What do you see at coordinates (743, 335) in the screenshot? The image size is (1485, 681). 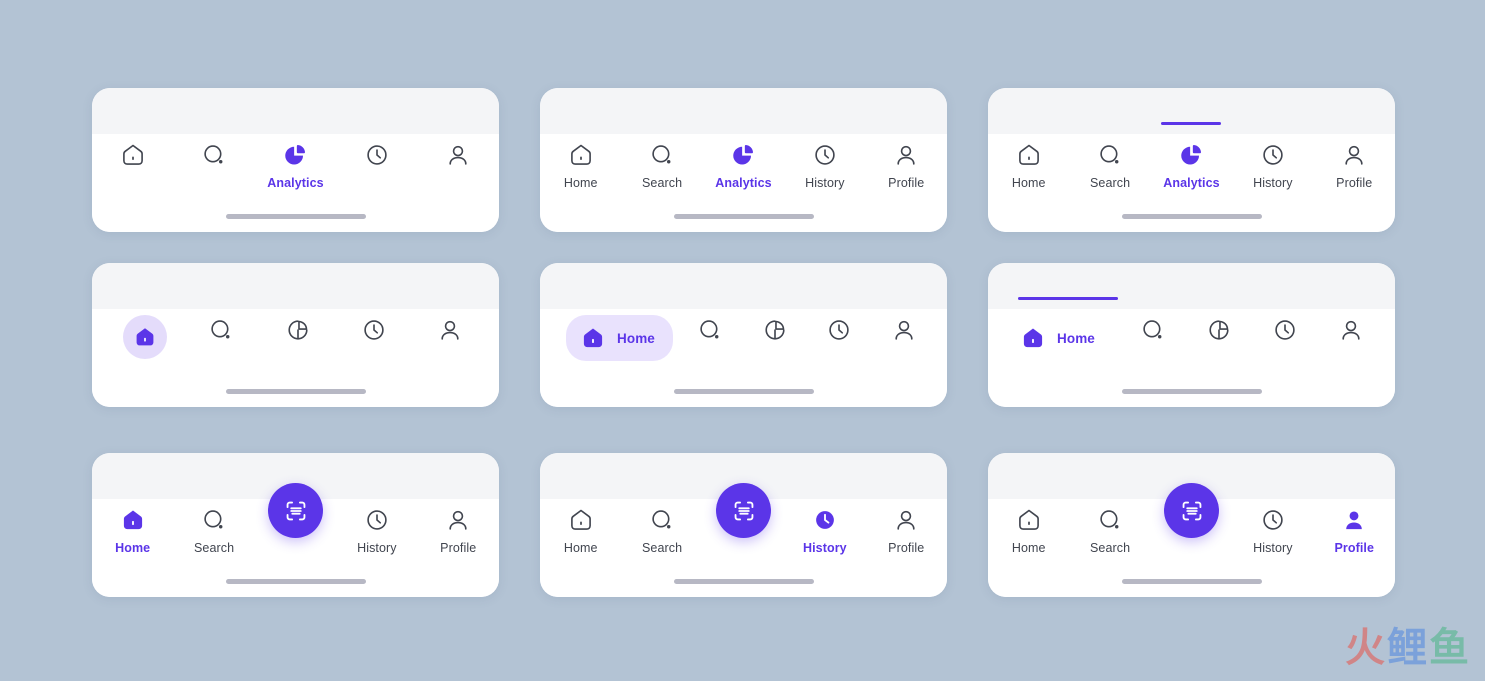 I see `card-pill-home: Home` at bounding box center [743, 335].